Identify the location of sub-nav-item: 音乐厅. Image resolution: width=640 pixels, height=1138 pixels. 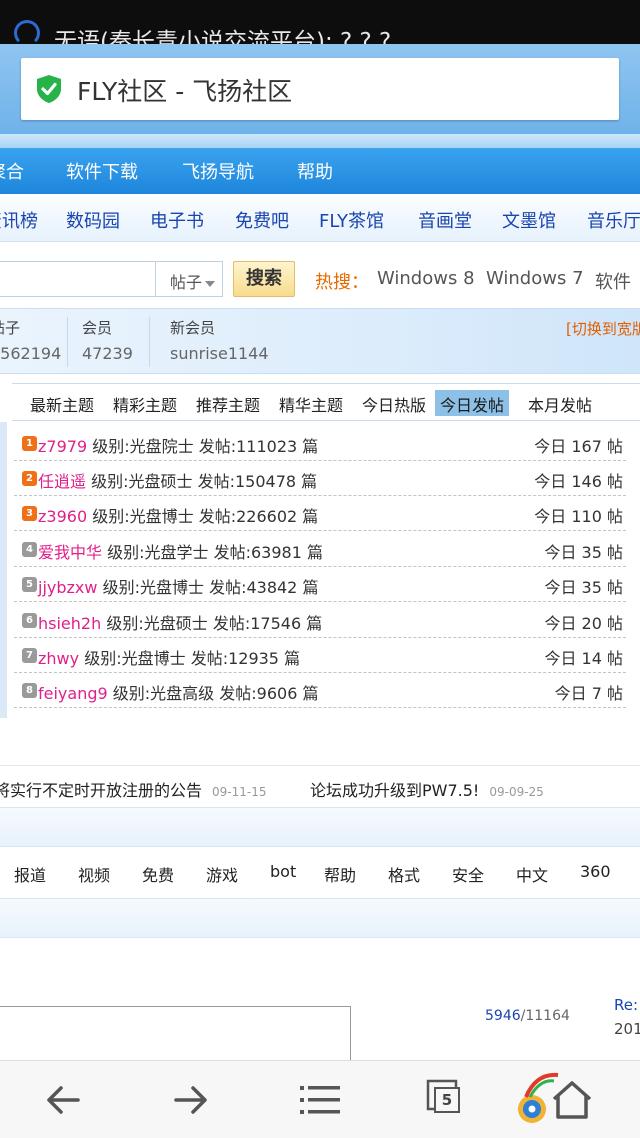
(613, 220).